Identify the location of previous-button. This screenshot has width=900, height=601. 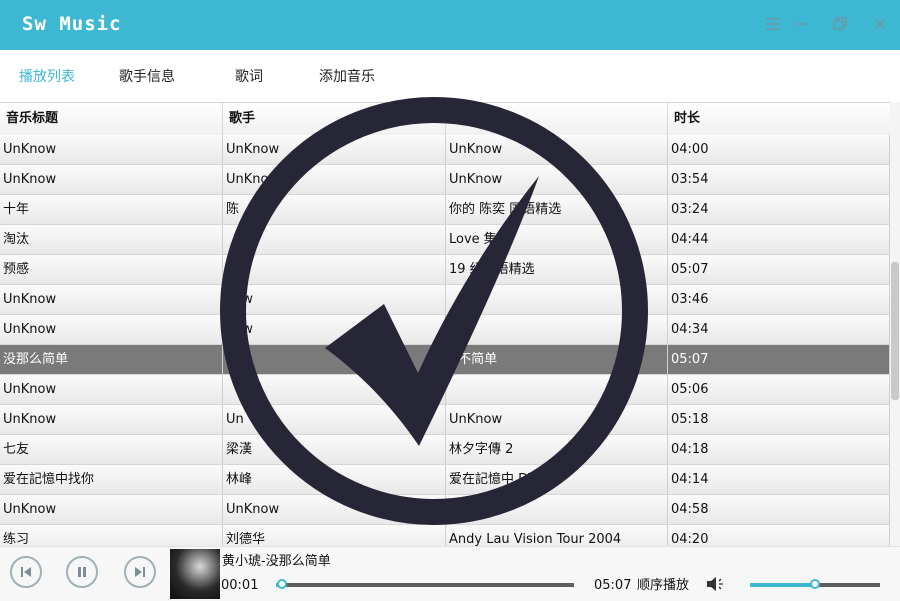
(26, 572).